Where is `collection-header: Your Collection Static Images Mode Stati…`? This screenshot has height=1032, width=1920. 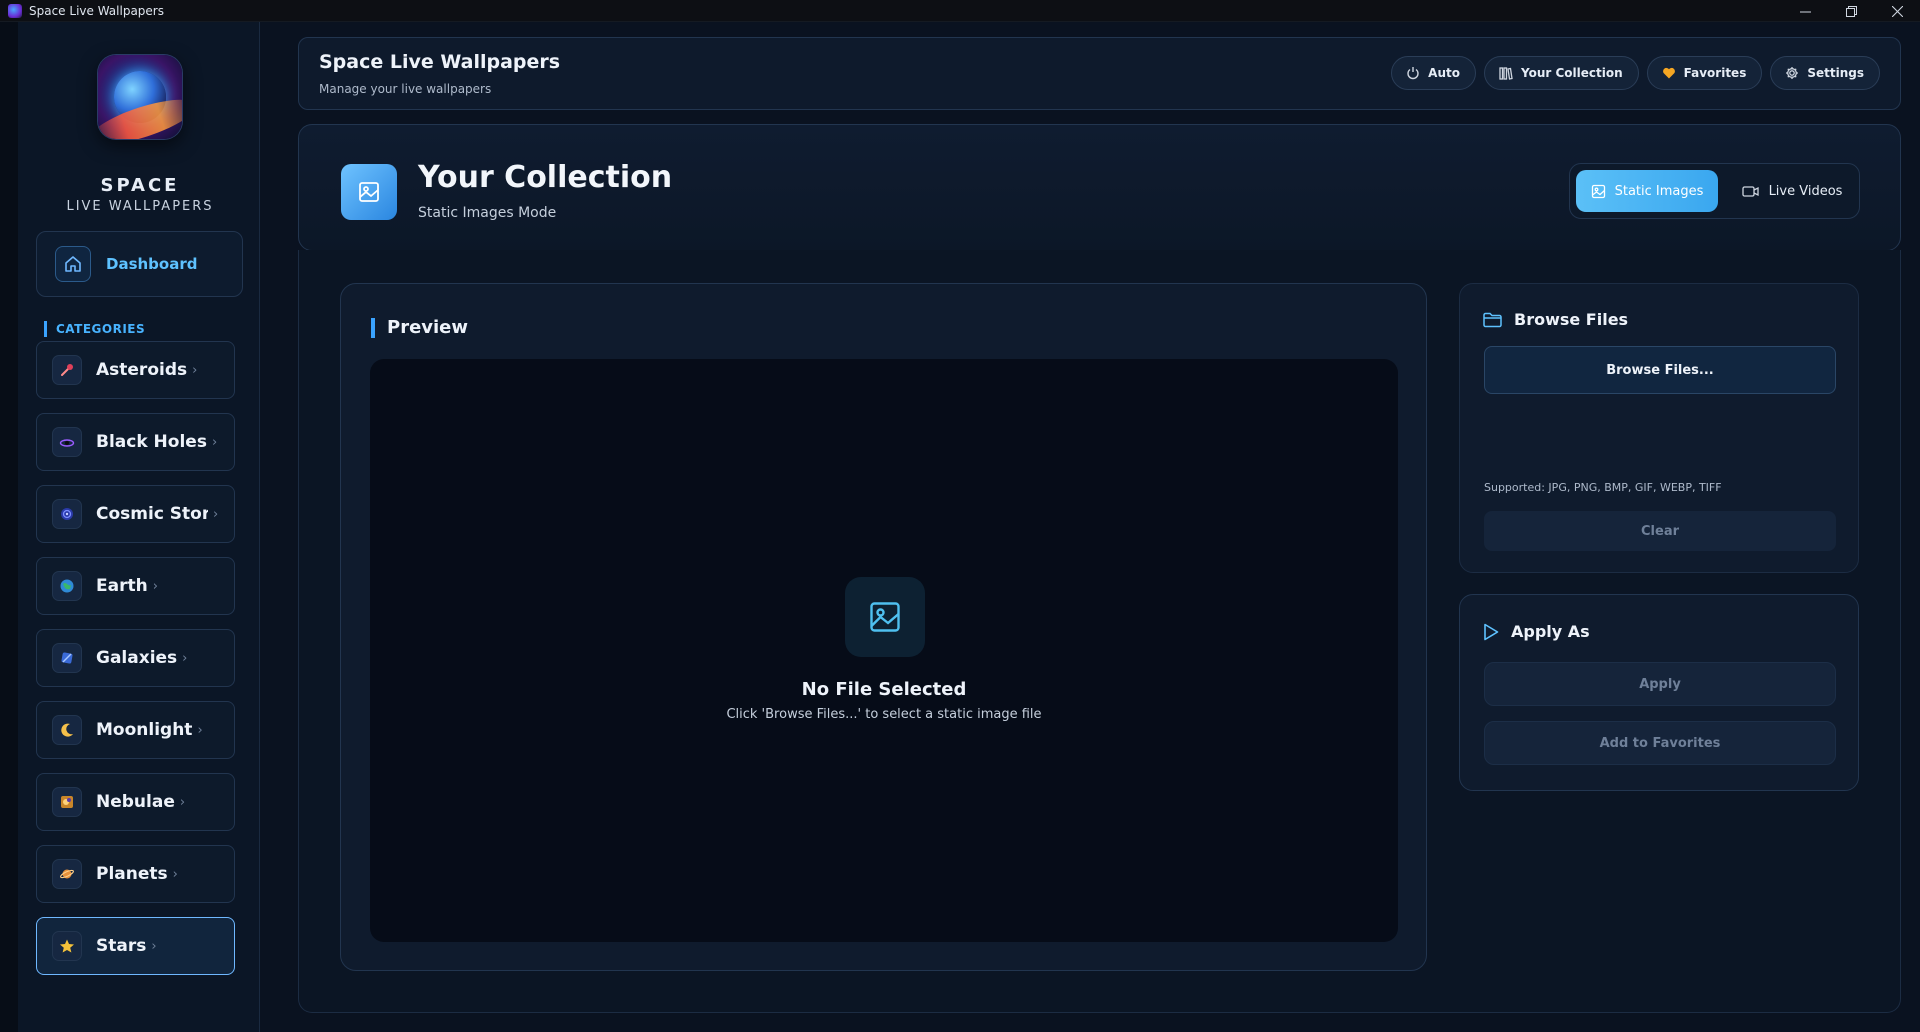
collection-header: Your Collection Static Images Mode Stati… is located at coordinates (1099, 187).